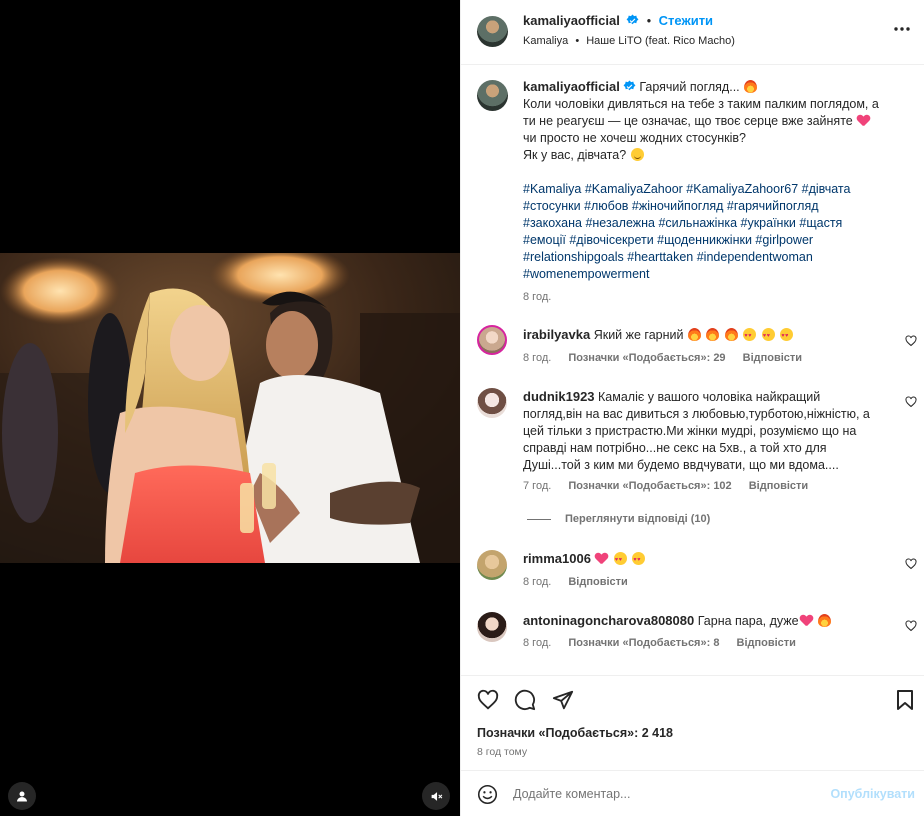  I want to click on comment-likes: Позначки «Подобається»: 29, so click(646, 358).